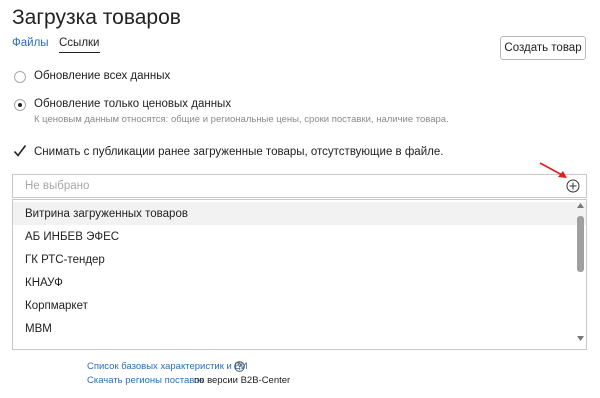  I want to click on characteristics-link: Список базовых характеристик и ЕИ, so click(167, 366).